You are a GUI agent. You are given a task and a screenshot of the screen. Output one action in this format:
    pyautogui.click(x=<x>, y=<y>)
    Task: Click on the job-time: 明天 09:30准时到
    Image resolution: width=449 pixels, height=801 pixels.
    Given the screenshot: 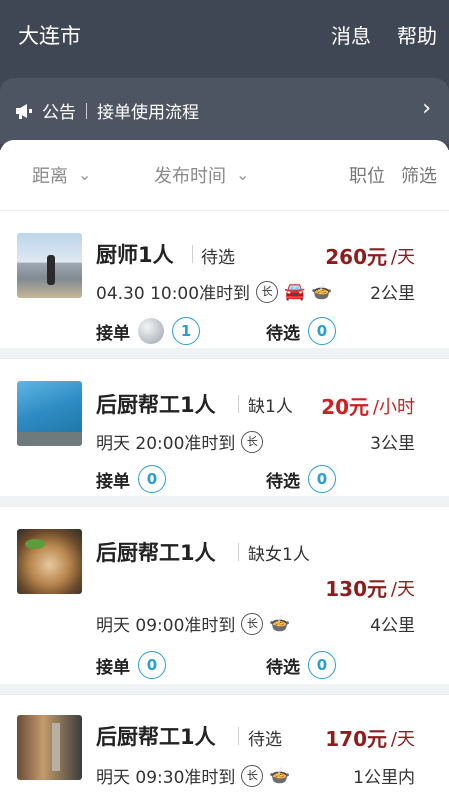 What is the action you would take?
    pyautogui.click(x=166, y=778)
    